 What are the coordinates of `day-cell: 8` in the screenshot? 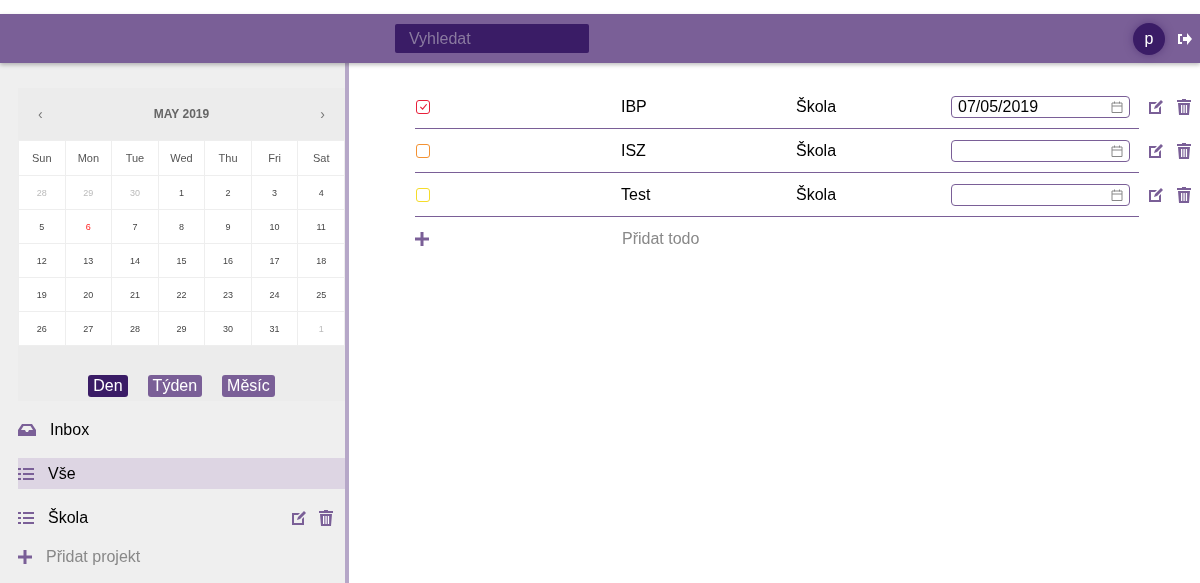 It's located at (181, 226).